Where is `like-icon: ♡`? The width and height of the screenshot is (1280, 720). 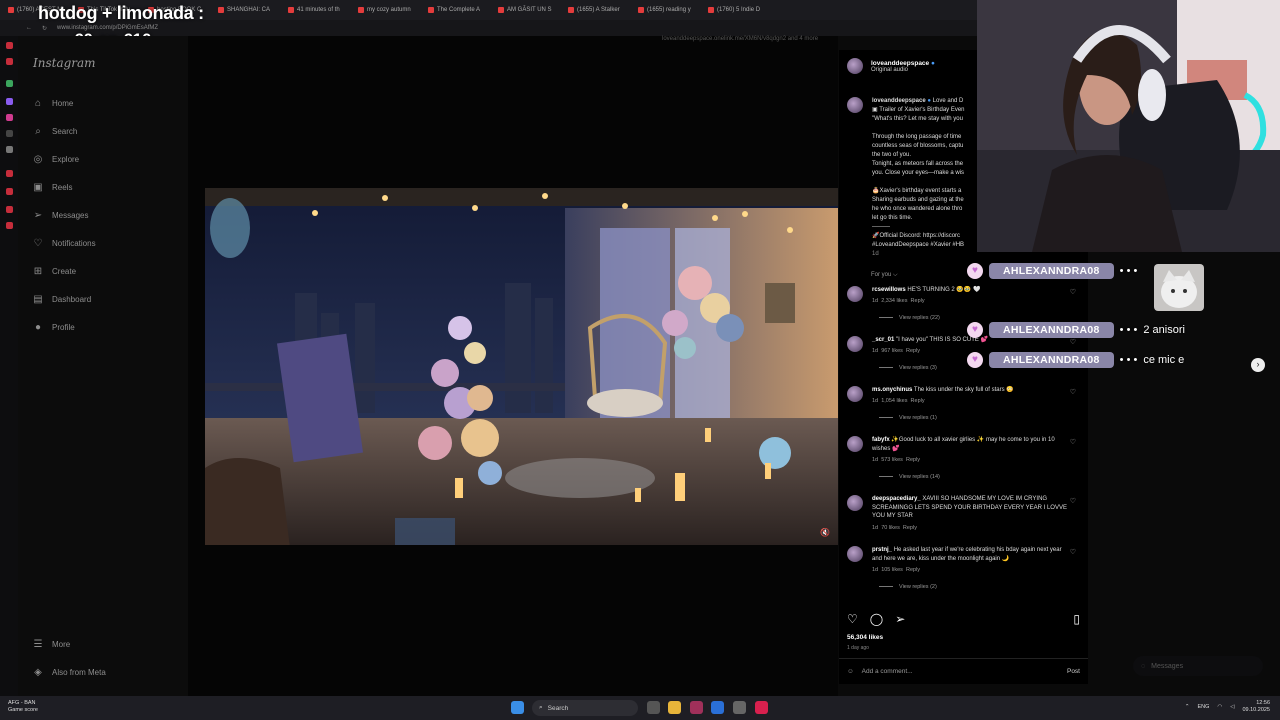 like-icon: ♡ is located at coordinates (852, 619).